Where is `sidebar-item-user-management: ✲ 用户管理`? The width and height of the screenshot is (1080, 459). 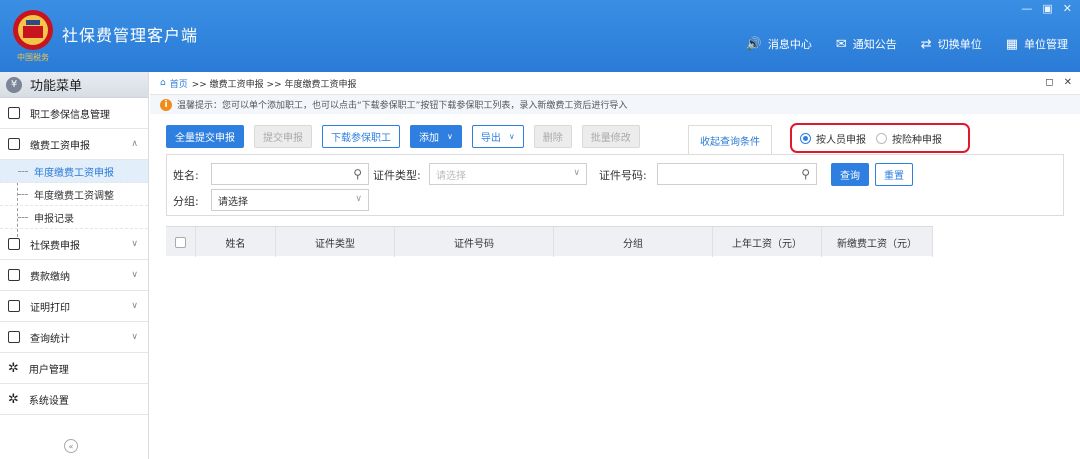 sidebar-item-user-management: ✲ 用户管理 is located at coordinates (74, 368).